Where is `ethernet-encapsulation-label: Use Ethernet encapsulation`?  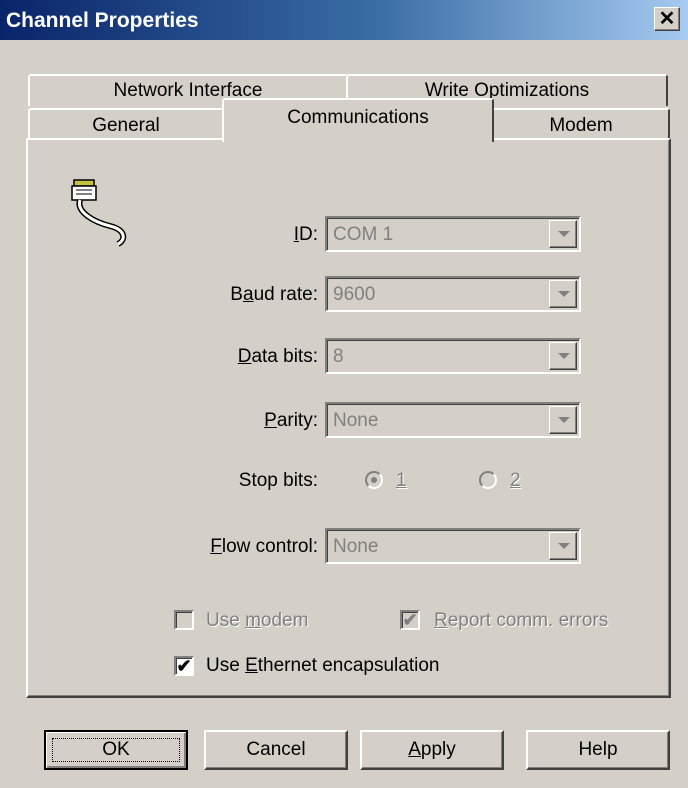 ethernet-encapsulation-label: Use Ethernet encapsulation is located at coordinates (323, 665).